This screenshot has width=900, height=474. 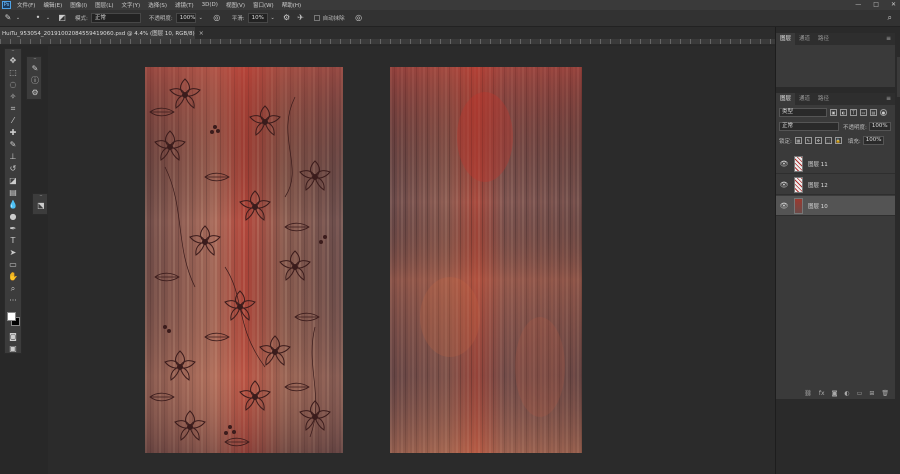 What do you see at coordinates (885, 393) in the screenshot?
I see `delete-layer-icon: 🗑` at bounding box center [885, 393].